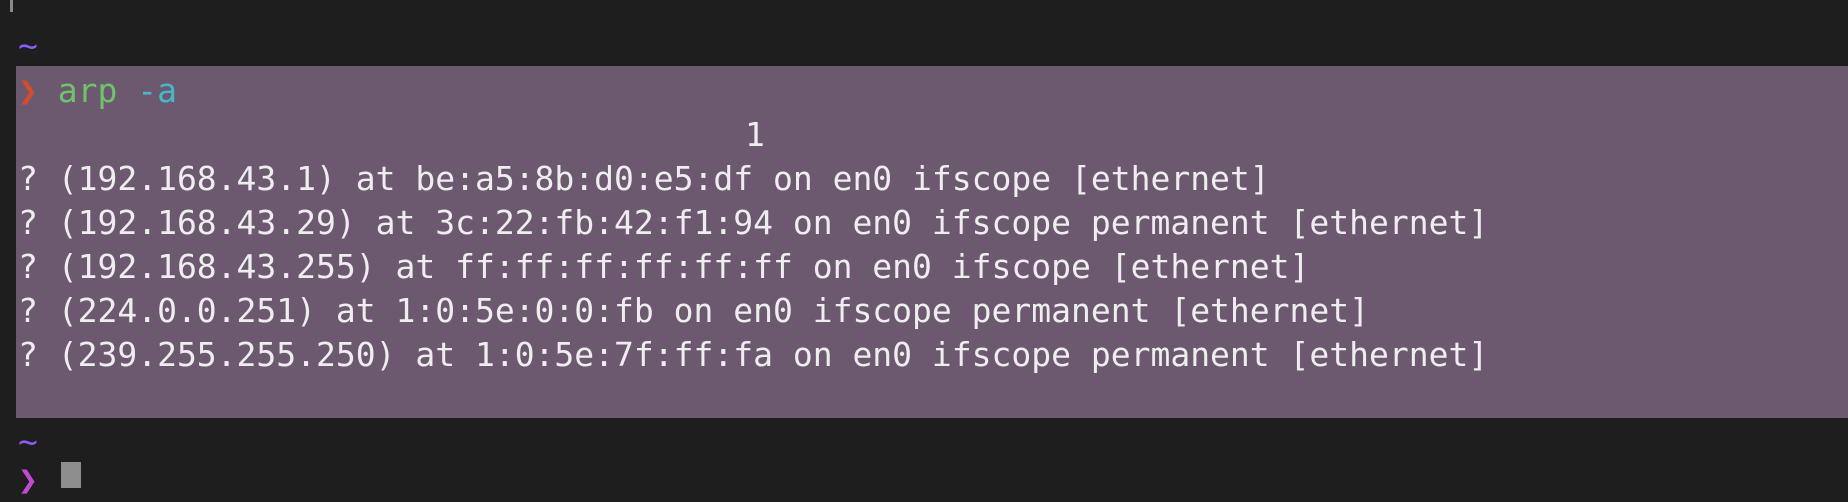 The width and height of the screenshot is (1848, 502). Describe the element at coordinates (157, 90) in the screenshot. I see `command-argument: -a` at that location.